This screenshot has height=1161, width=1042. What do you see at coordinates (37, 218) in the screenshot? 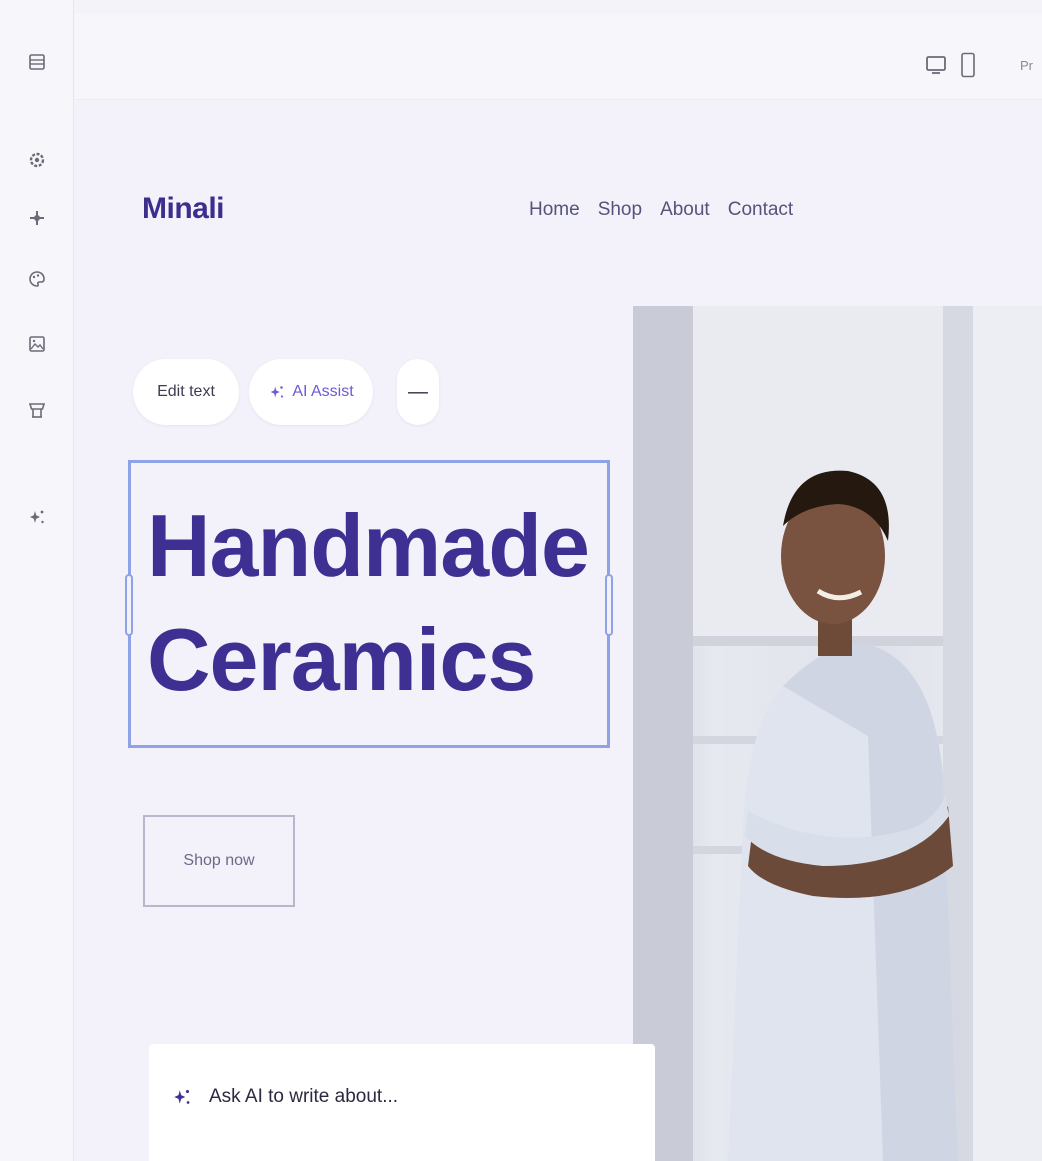
I see `add-element-icon` at bounding box center [37, 218].